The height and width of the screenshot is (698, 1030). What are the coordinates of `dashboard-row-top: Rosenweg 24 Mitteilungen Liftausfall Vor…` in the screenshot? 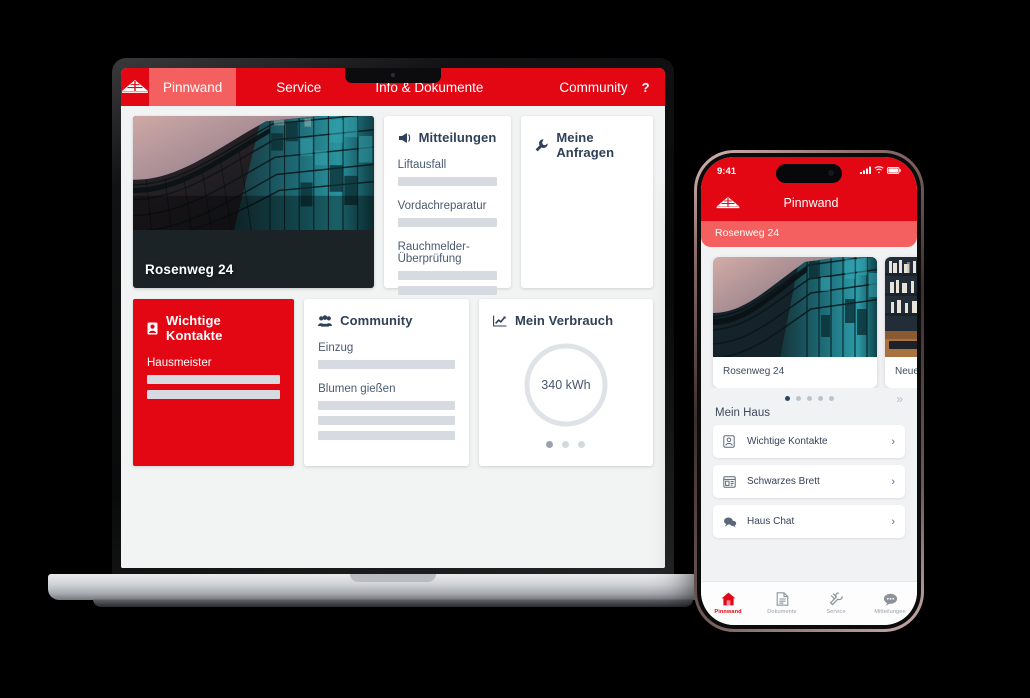 It's located at (393, 205).